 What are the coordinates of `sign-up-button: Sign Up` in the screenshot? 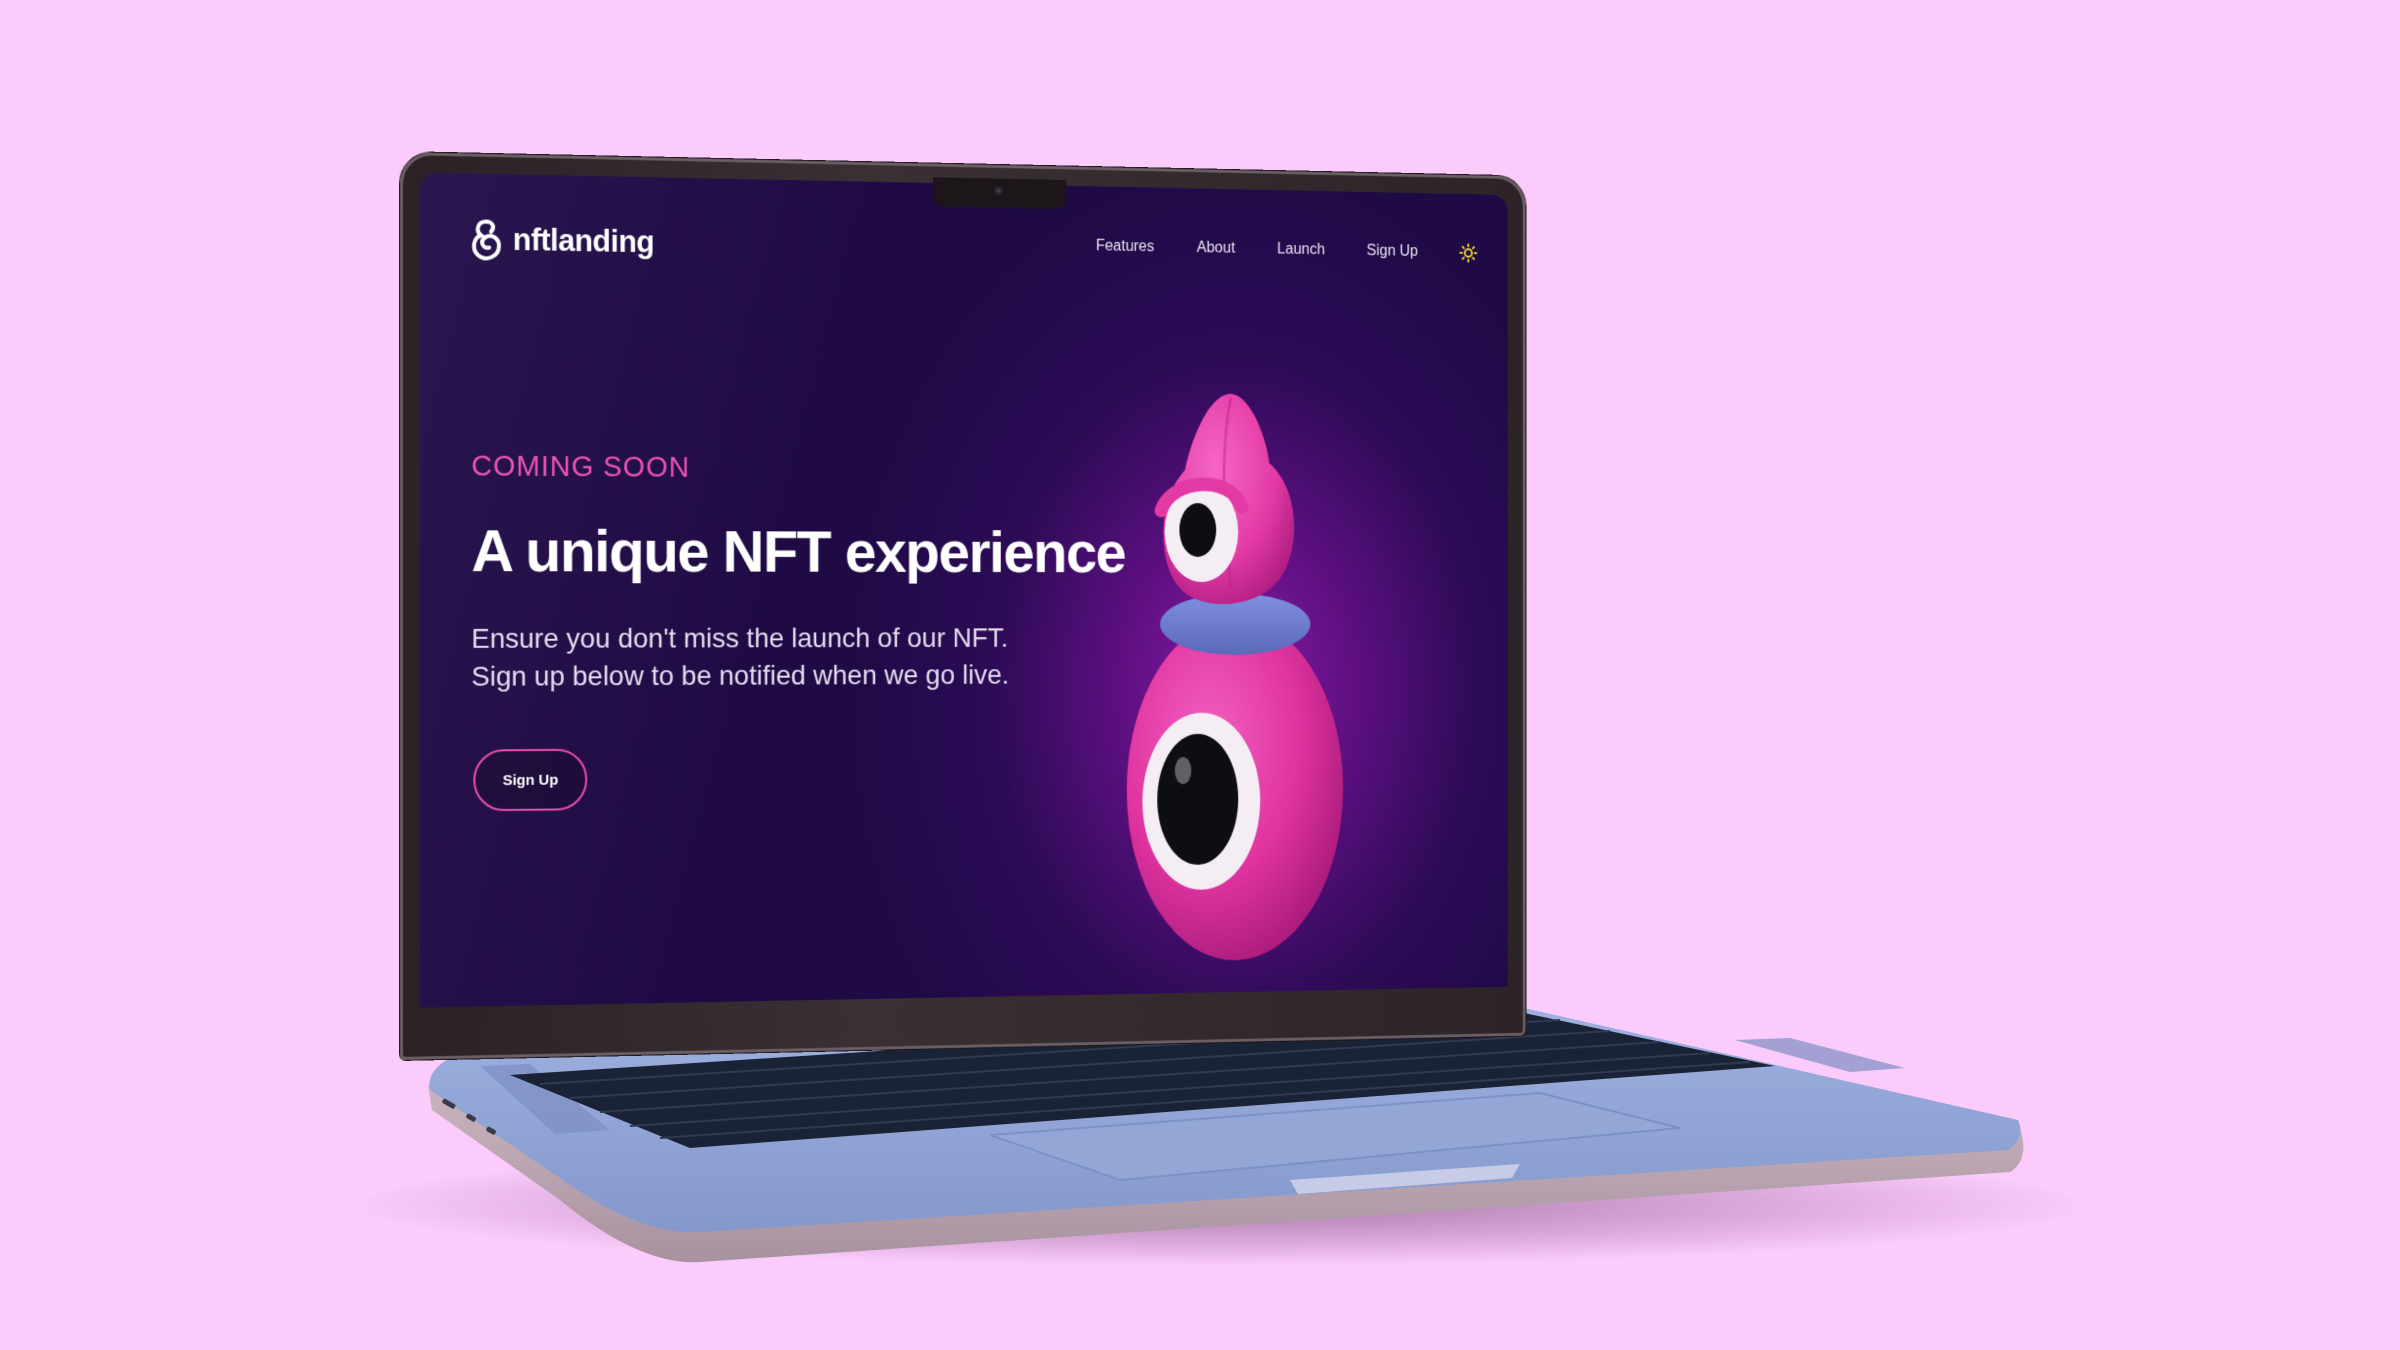 It's located at (530, 780).